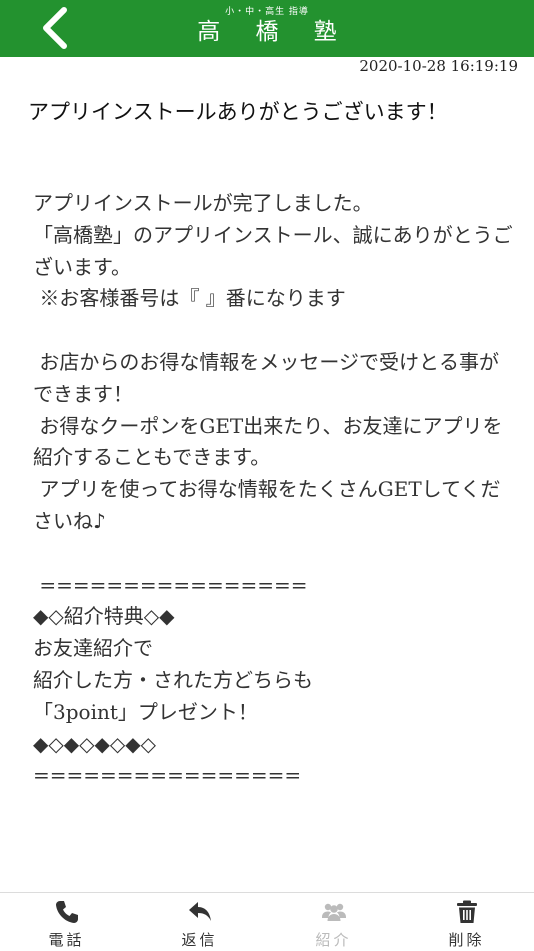 Image resolution: width=534 pixels, height=951 pixels. Describe the element at coordinates (333, 940) in the screenshot. I see `tab-introduce-label: 紹介` at that location.